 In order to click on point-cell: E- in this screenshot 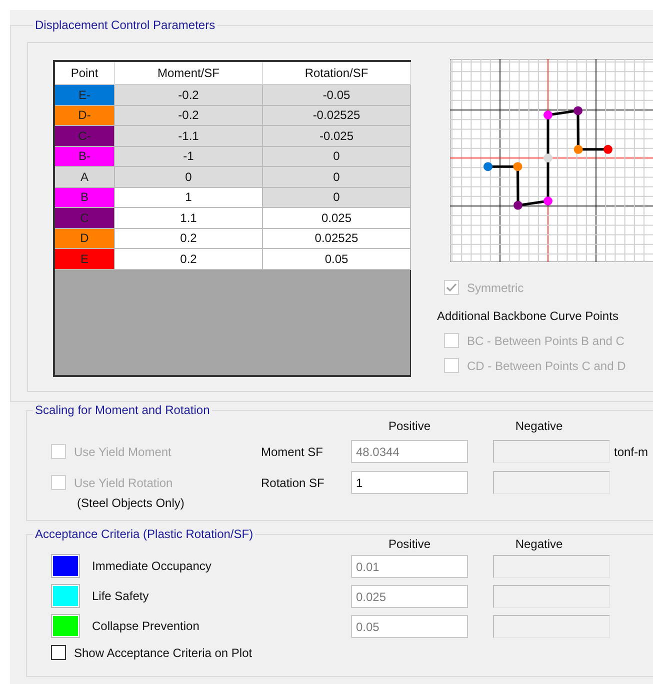, I will do `click(85, 95)`.